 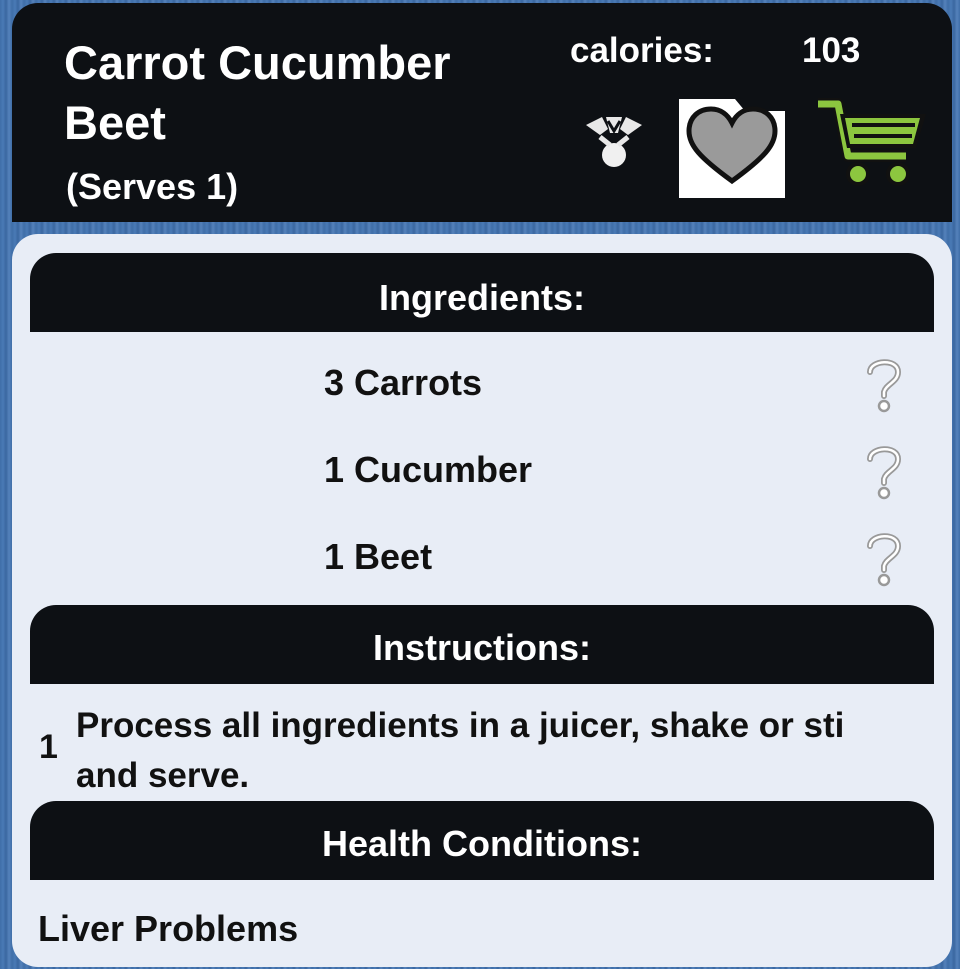 I want to click on instructions-header-label: Instructions:, so click(x=481, y=647).